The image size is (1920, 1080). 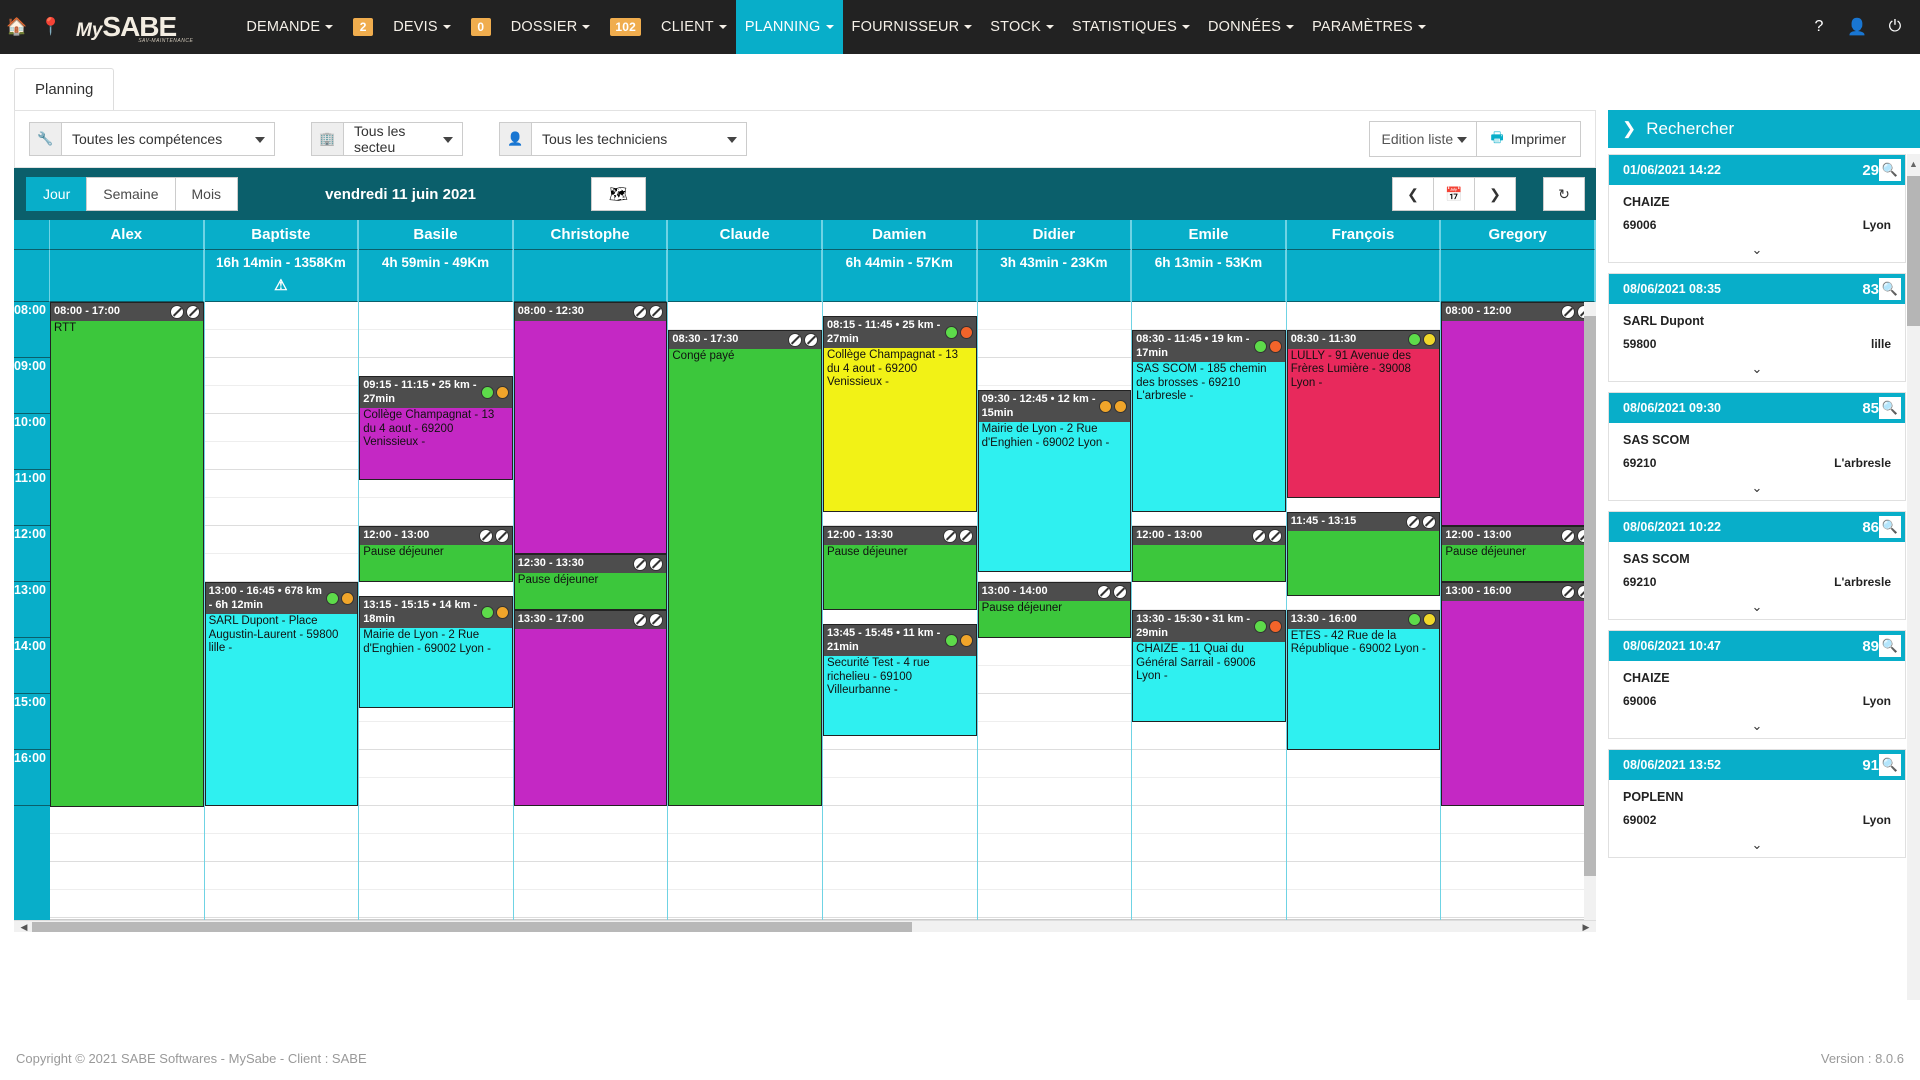 I want to click on nav-item-client: CLIENT, so click(x=694, y=27).